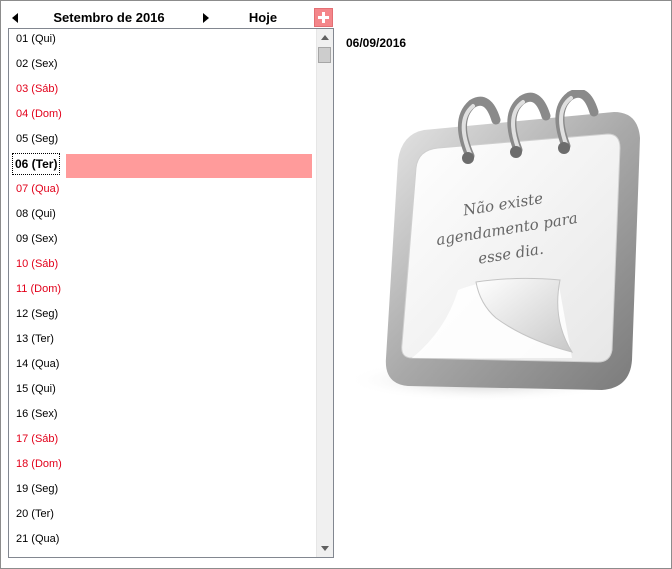 The image size is (672, 569). What do you see at coordinates (37, 489) in the screenshot?
I see `day-label: 19 (Seg)` at bounding box center [37, 489].